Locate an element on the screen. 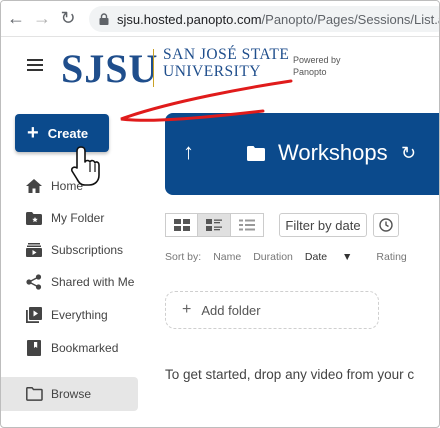  thumbnail-view-icon is located at coordinates (181, 225).